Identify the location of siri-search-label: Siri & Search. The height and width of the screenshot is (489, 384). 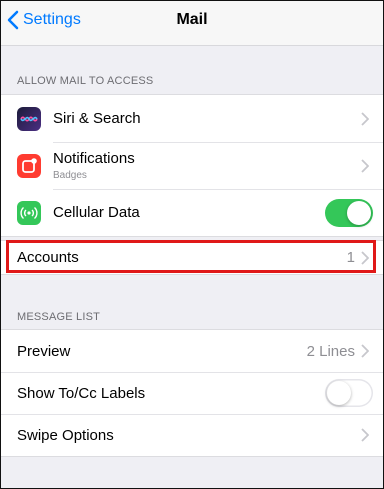
(97, 118).